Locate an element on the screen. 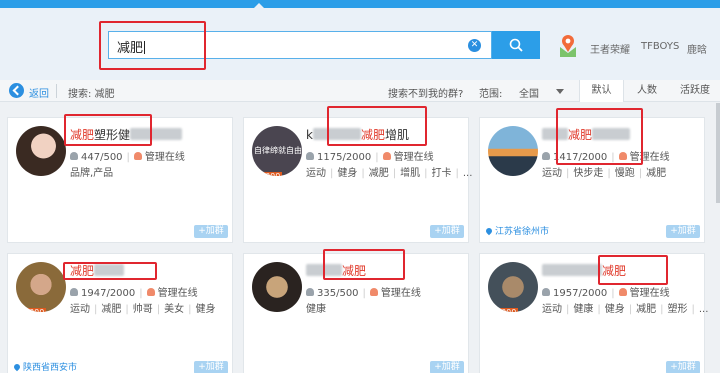 This screenshot has width=720, height=373. range-label: 范围: is located at coordinates (491, 94).